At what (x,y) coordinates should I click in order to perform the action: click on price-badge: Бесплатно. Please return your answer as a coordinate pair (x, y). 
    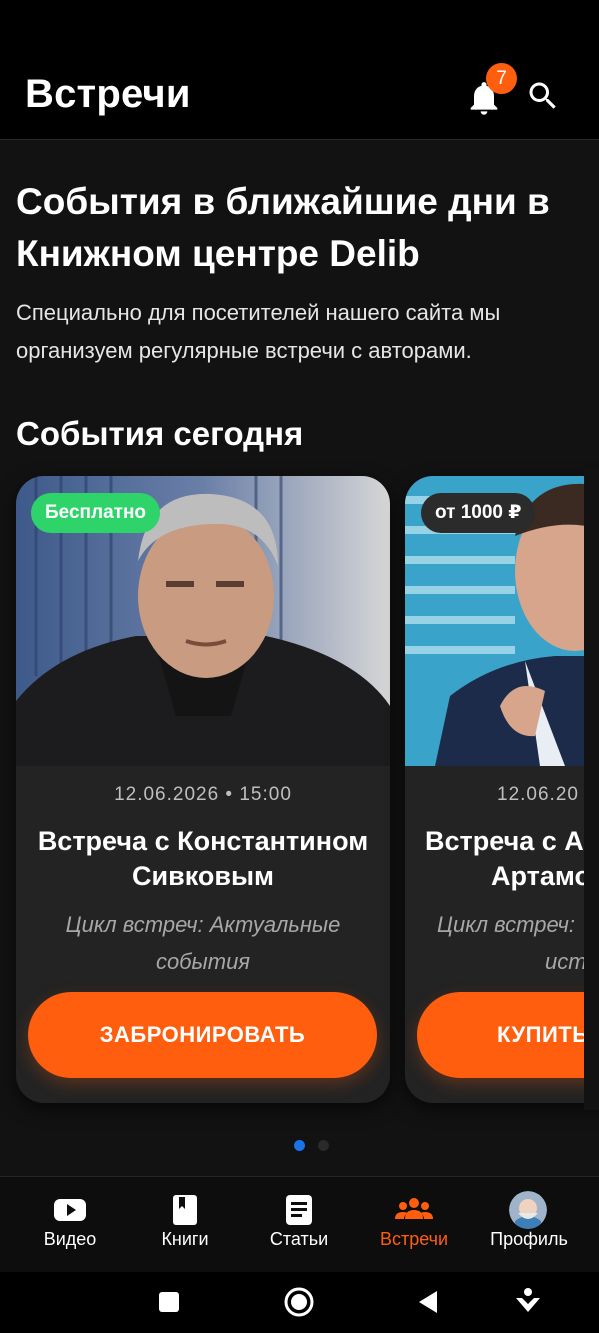
    Looking at the image, I should click on (96, 513).